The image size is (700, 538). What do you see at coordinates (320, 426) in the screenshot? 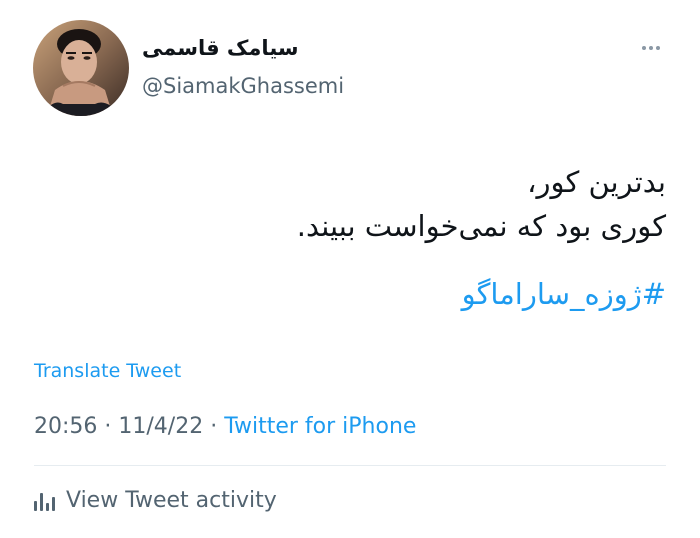
I see `tweet-source-link: Twitter for iPhone` at bounding box center [320, 426].